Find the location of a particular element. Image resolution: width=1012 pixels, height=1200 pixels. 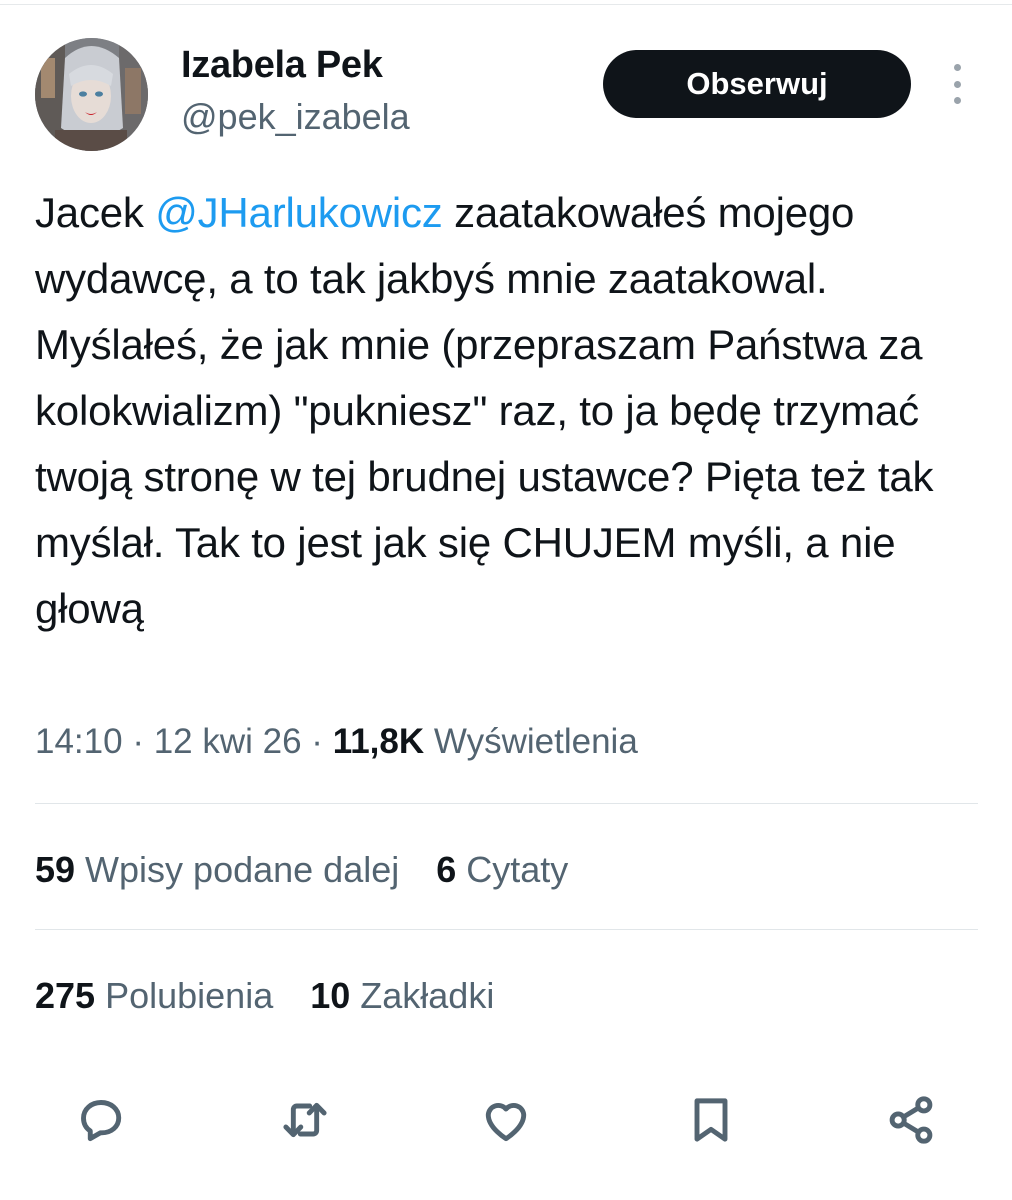

likes-label: Polubienia is located at coordinates (184, 995).